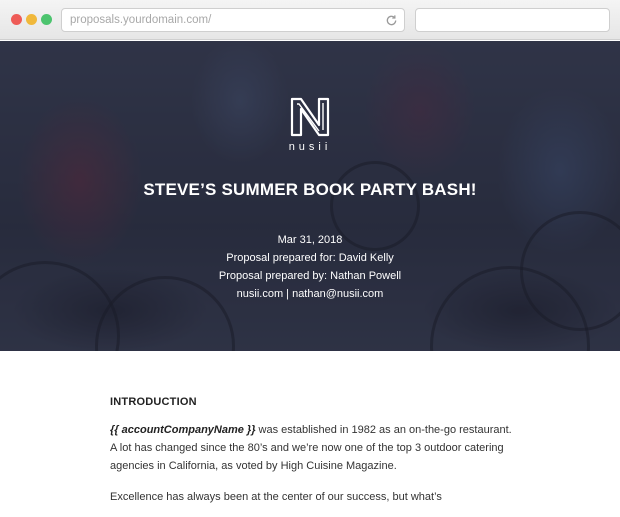  Describe the element at coordinates (153, 402) in the screenshot. I see `section-heading: INTRODUCTION` at that location.